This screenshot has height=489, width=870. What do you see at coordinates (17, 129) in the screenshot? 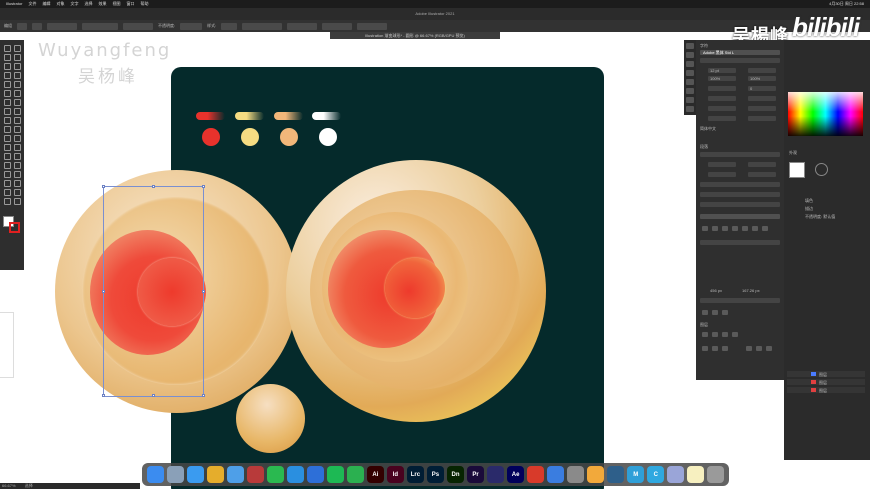
I see `mesh-tool-icon` at bounding box center [17, 129].